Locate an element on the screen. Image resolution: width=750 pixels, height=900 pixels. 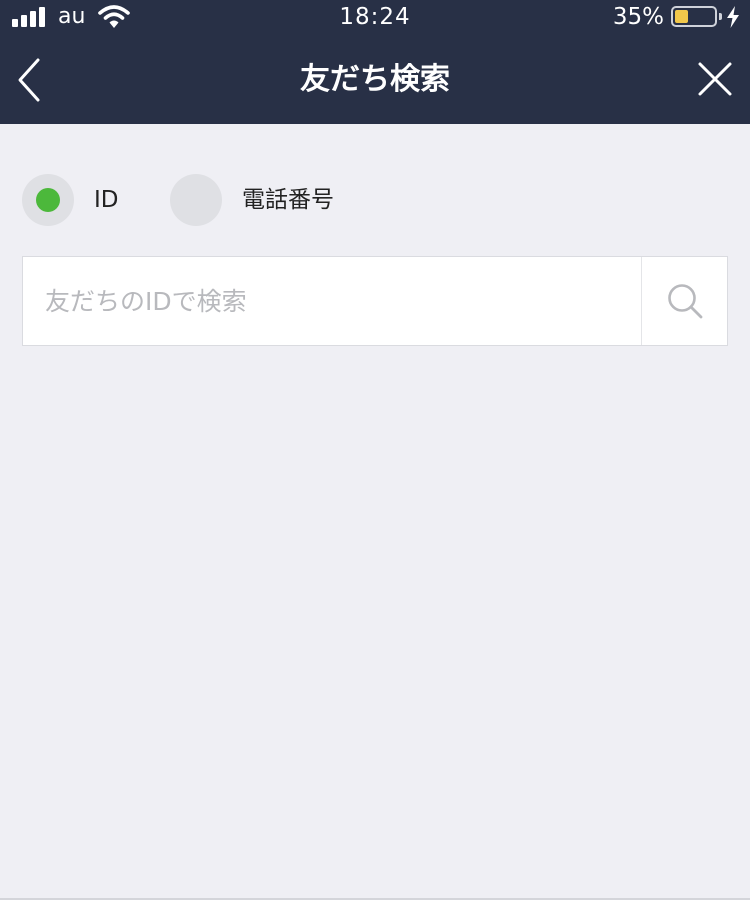
radio-label-id: ID is located at coordinates (106, 200).